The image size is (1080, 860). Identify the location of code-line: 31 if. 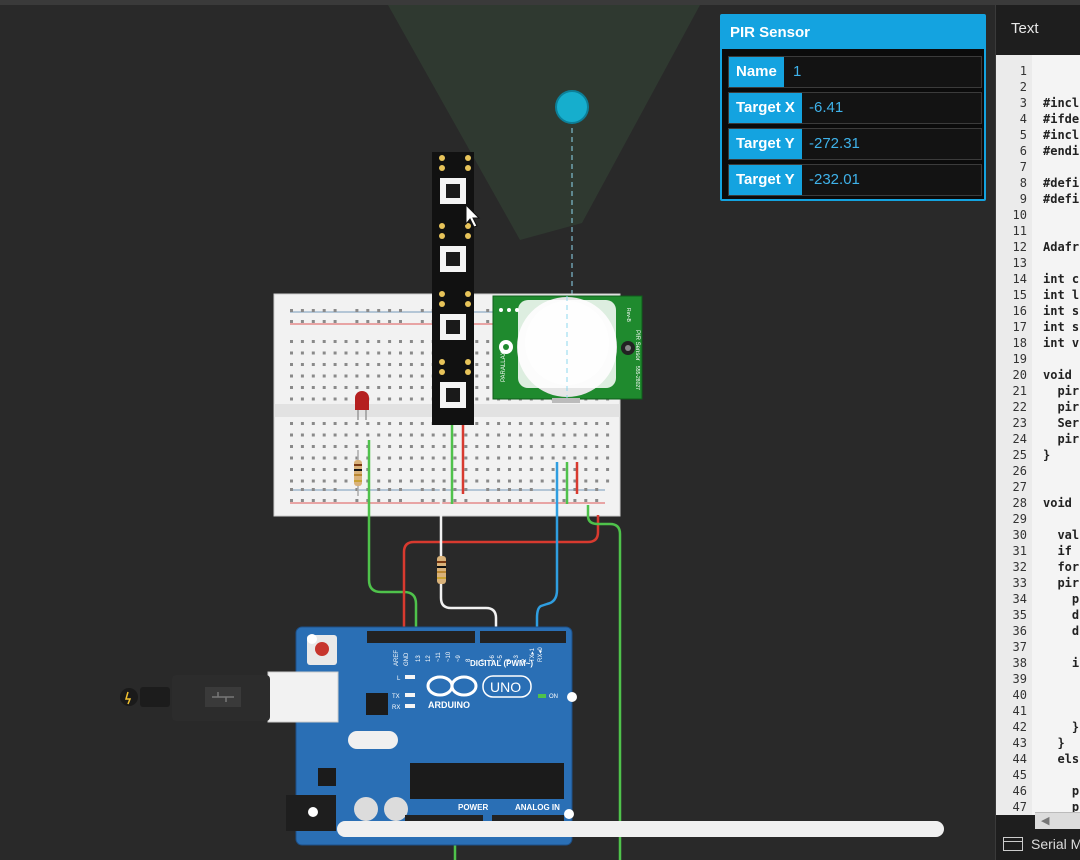
(1038, 551).